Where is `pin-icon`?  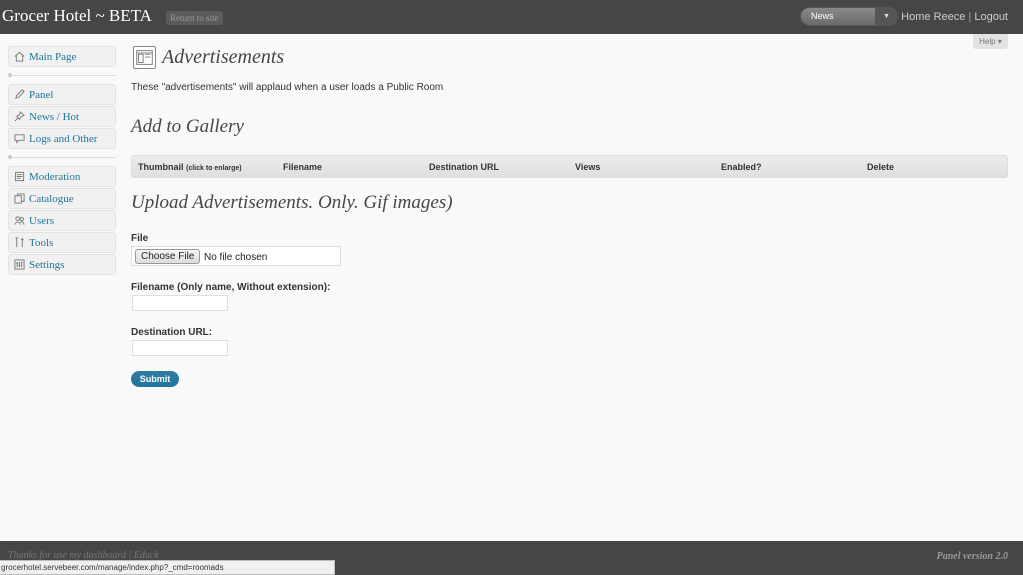
pin-icon is located at coordinates (19, 116).